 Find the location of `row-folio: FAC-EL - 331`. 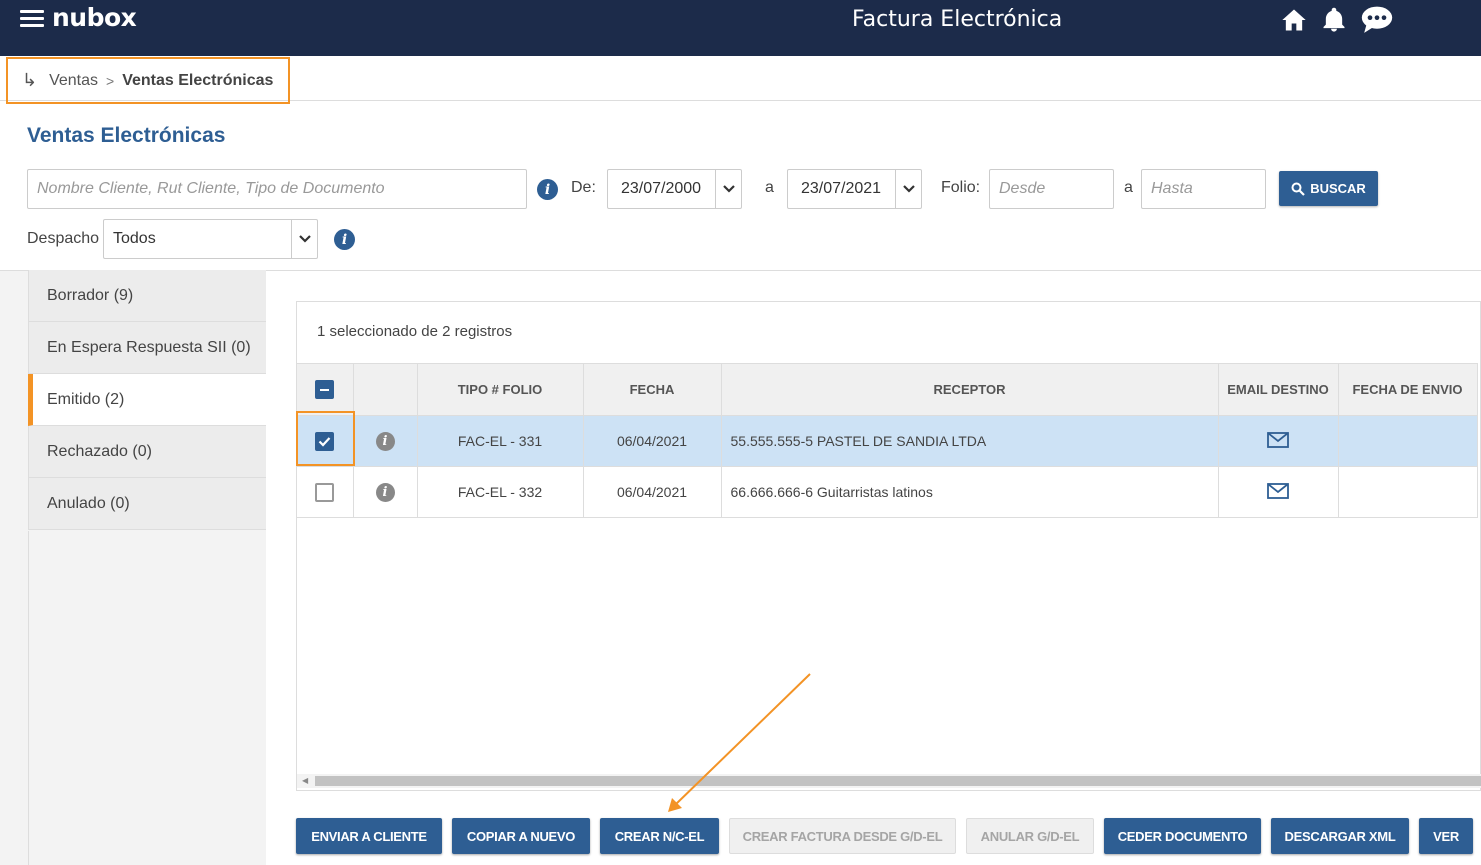

row-folio: FAC-EL - 331 is located at coordinates (500, 441).